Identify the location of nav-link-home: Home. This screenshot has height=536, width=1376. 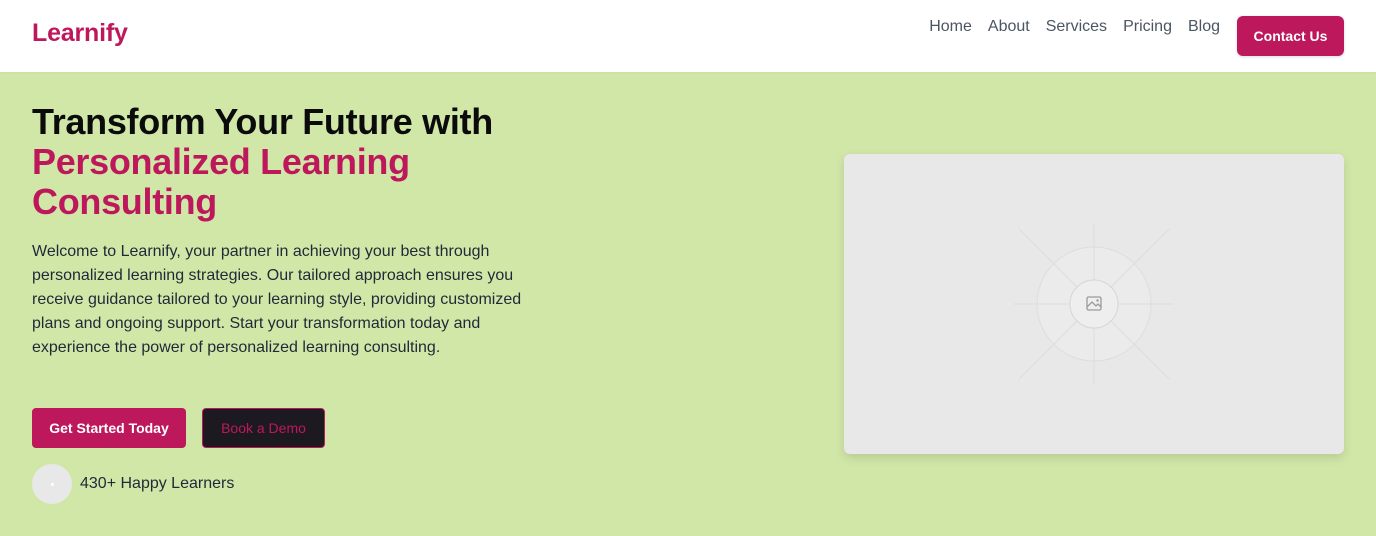
(950, 27).